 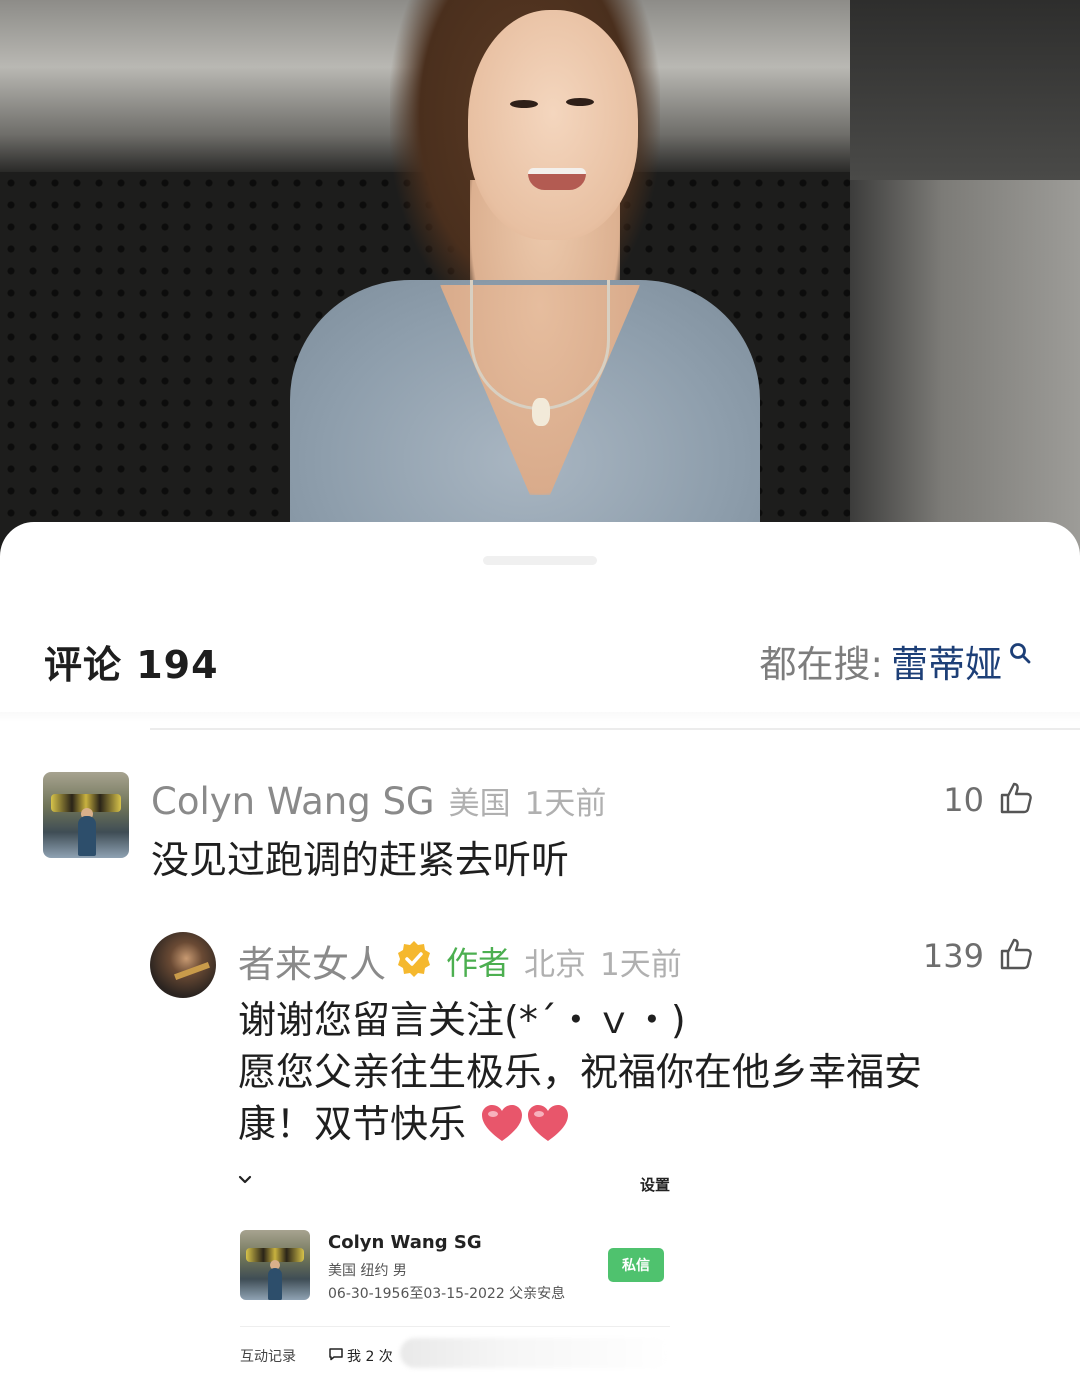 I want to click on like-button: 10, so click(x=988, y=800).